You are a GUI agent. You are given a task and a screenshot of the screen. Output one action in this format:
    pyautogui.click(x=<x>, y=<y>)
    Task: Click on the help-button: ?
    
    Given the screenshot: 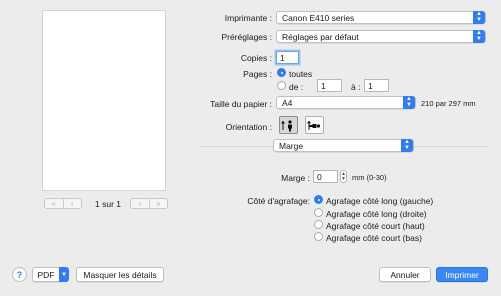 What is the action you would take?
    pyautogui.click(x=19, y=274)
    